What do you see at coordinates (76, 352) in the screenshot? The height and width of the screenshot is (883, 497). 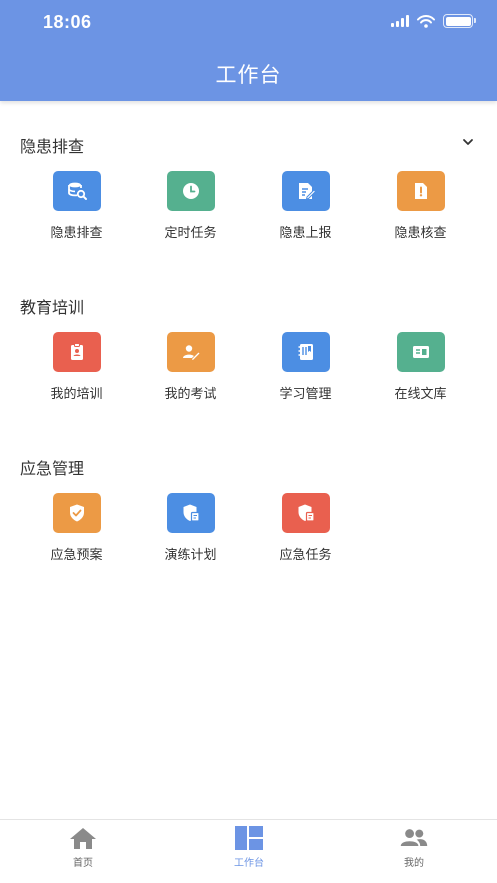 I see `clipboard-user-icon` at bounding box center [76, 352].